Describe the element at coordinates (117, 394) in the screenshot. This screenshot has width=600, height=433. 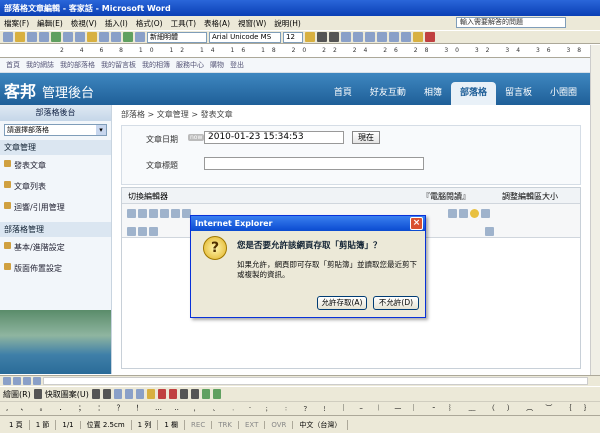
I see `rectangle-icon` at that location.